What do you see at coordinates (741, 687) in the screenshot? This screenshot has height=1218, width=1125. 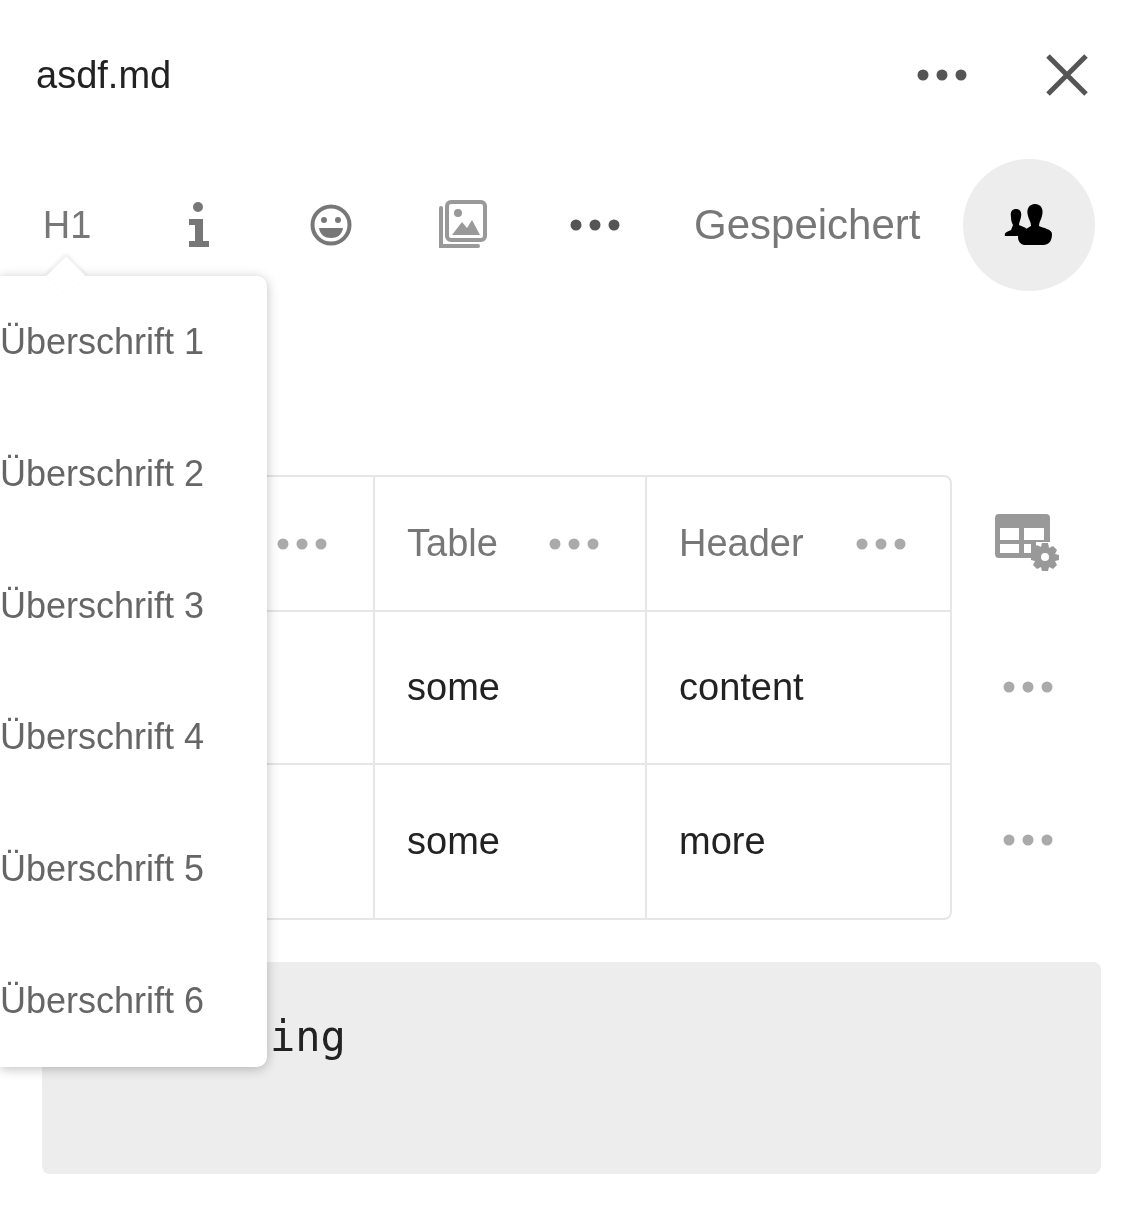 I see `table-cell: content` at bounding box center [741, 687].